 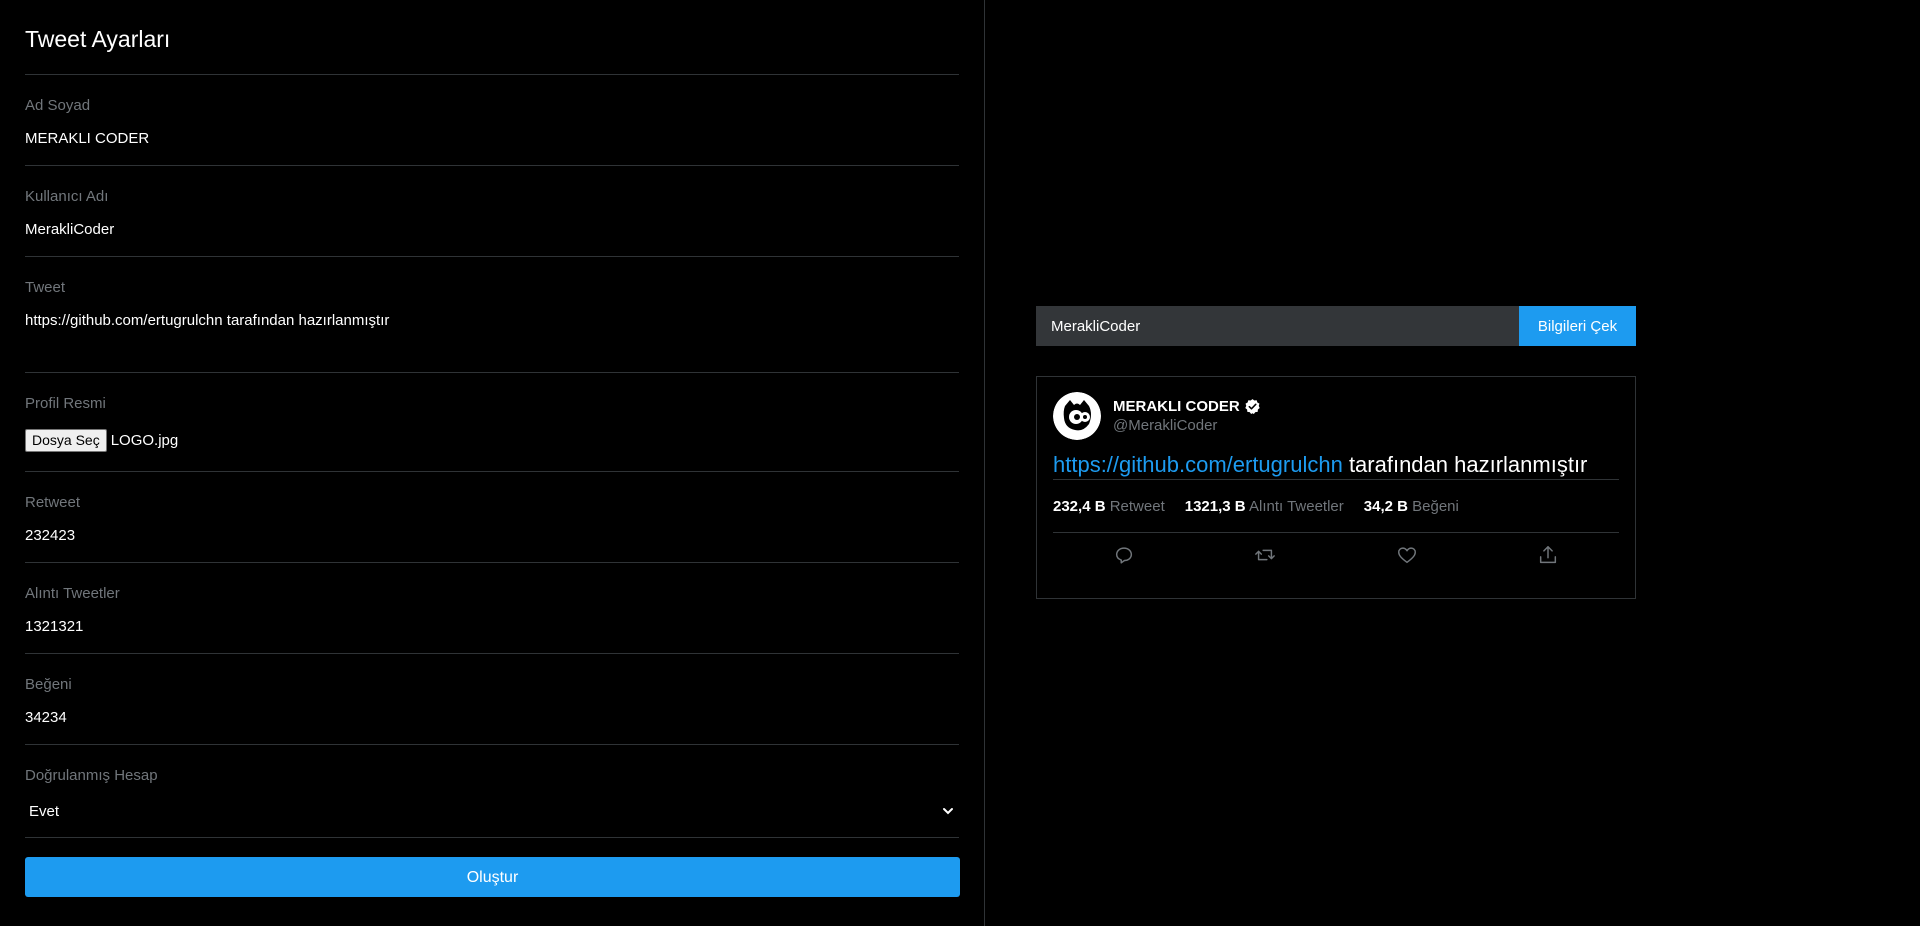 What do you see at coordinates (1577, 326) in the screenshot?
I see `fetch-info-button: Bilgileri Çek` at bounding box center [1577, 326].